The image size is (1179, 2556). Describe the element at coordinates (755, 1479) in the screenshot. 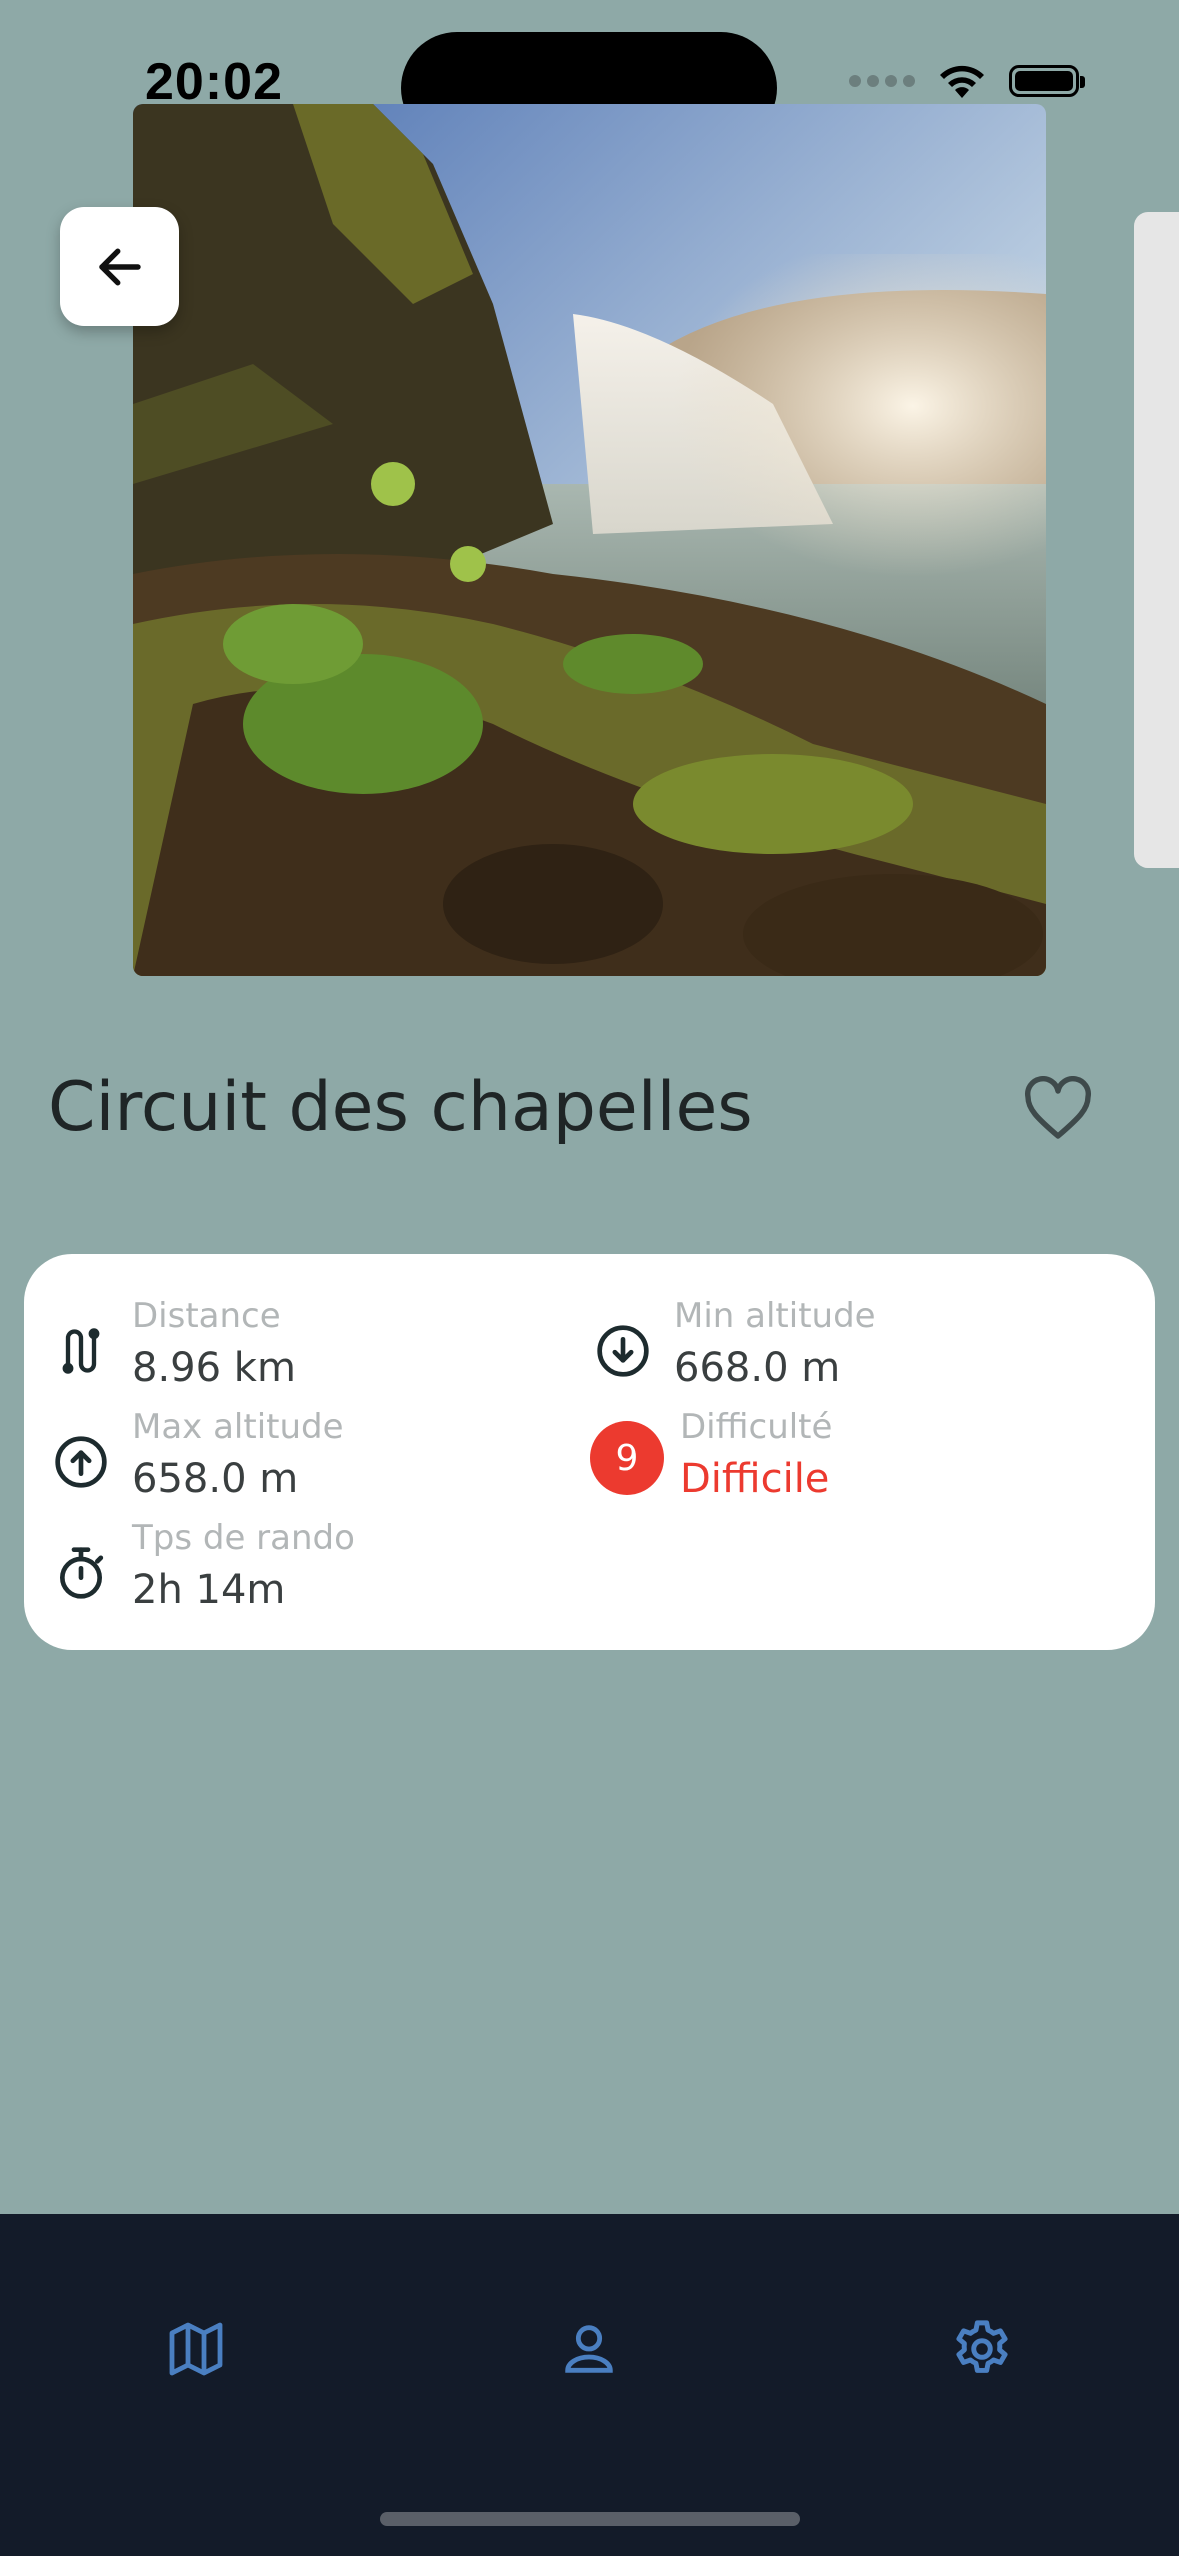

I see `difficulty-value: Difficile` at that location.